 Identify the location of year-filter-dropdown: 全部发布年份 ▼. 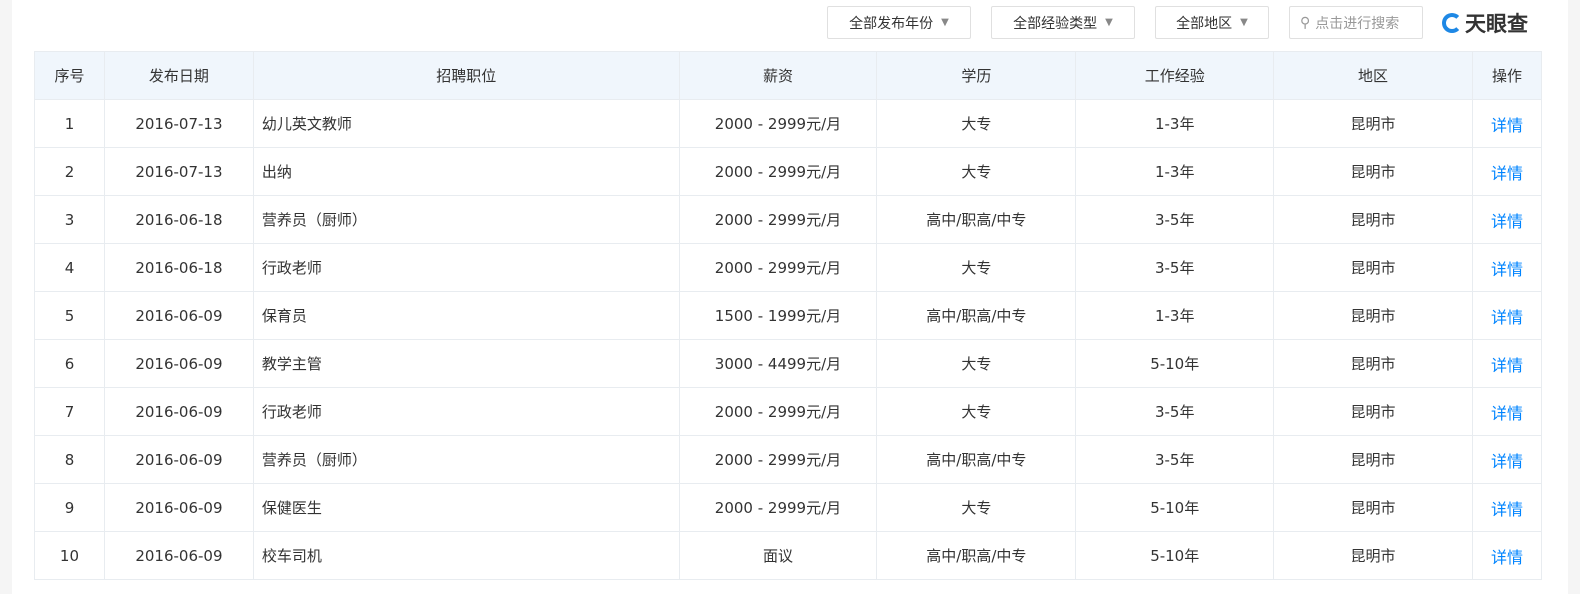
(899, 22).